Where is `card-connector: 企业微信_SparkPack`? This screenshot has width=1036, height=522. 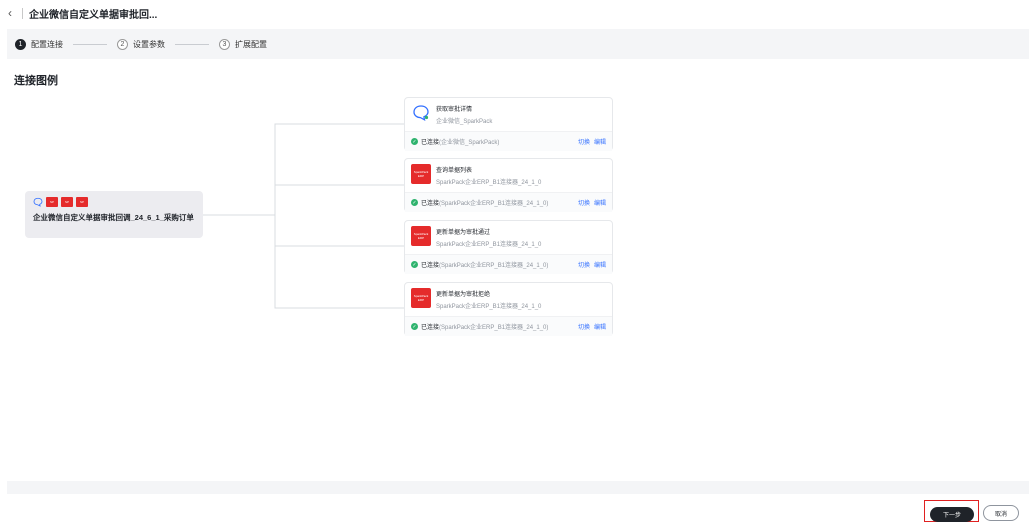
card-connector: 企业微信_SparkPack is located at coordinates (464, 122).